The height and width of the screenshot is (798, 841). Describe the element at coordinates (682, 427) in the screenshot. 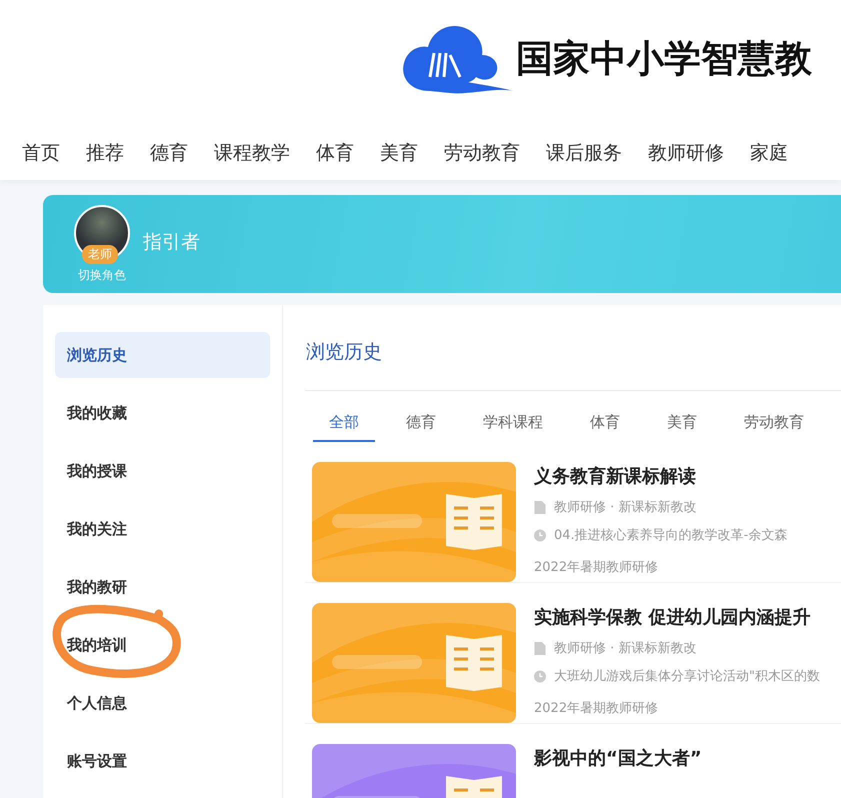

I see `filter-tab: 美育` at that location.